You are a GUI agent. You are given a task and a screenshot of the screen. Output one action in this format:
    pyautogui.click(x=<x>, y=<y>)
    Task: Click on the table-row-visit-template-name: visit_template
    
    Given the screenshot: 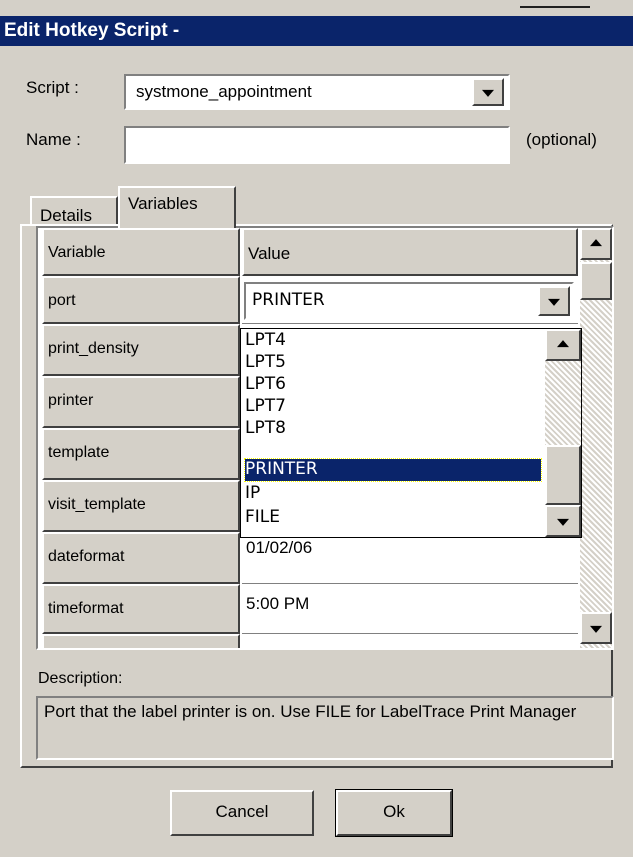 What is the action you would take?
    pyautogui.click(x=141, y=506)
    